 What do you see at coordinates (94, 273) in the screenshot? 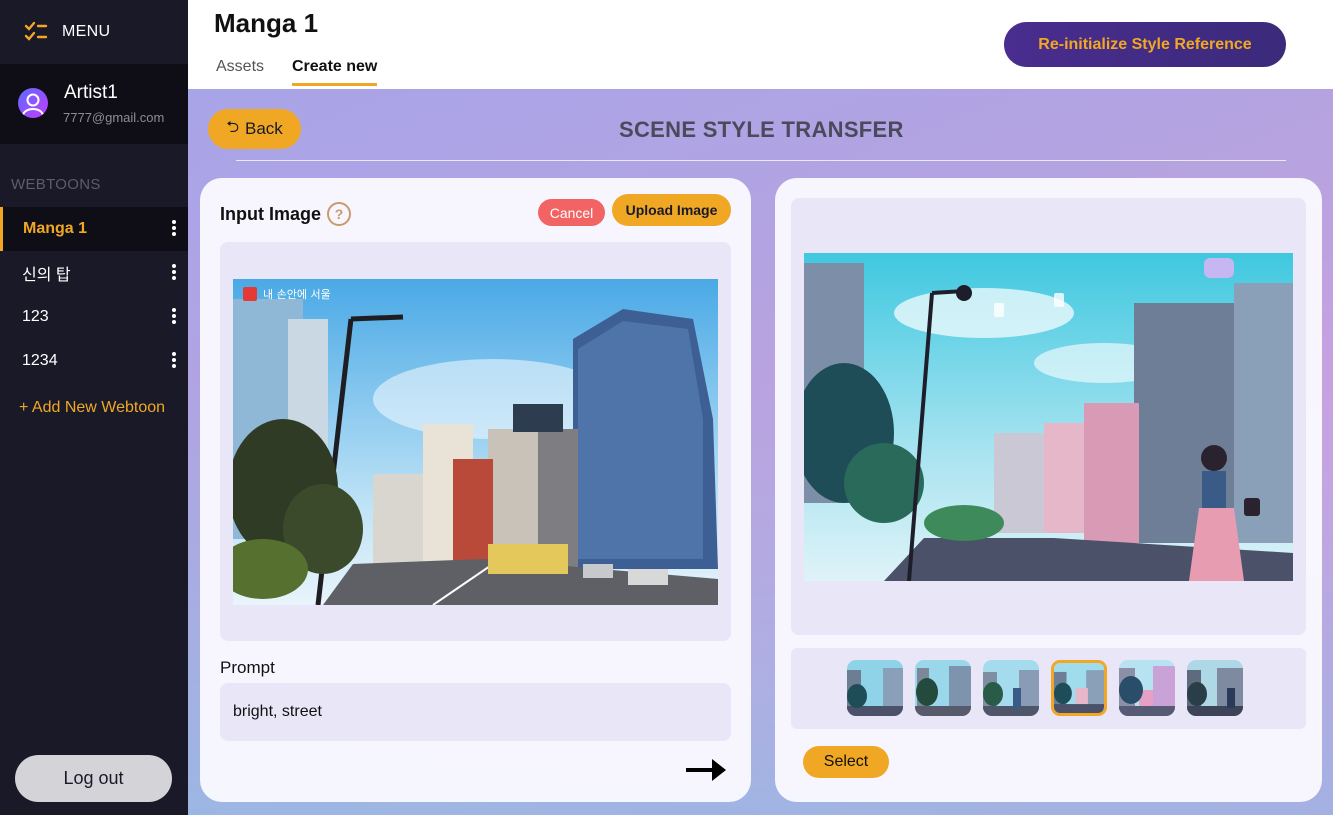
I see `sidebar-item-tower-of-god: 신의 탑` at bounding box center [94, 273].